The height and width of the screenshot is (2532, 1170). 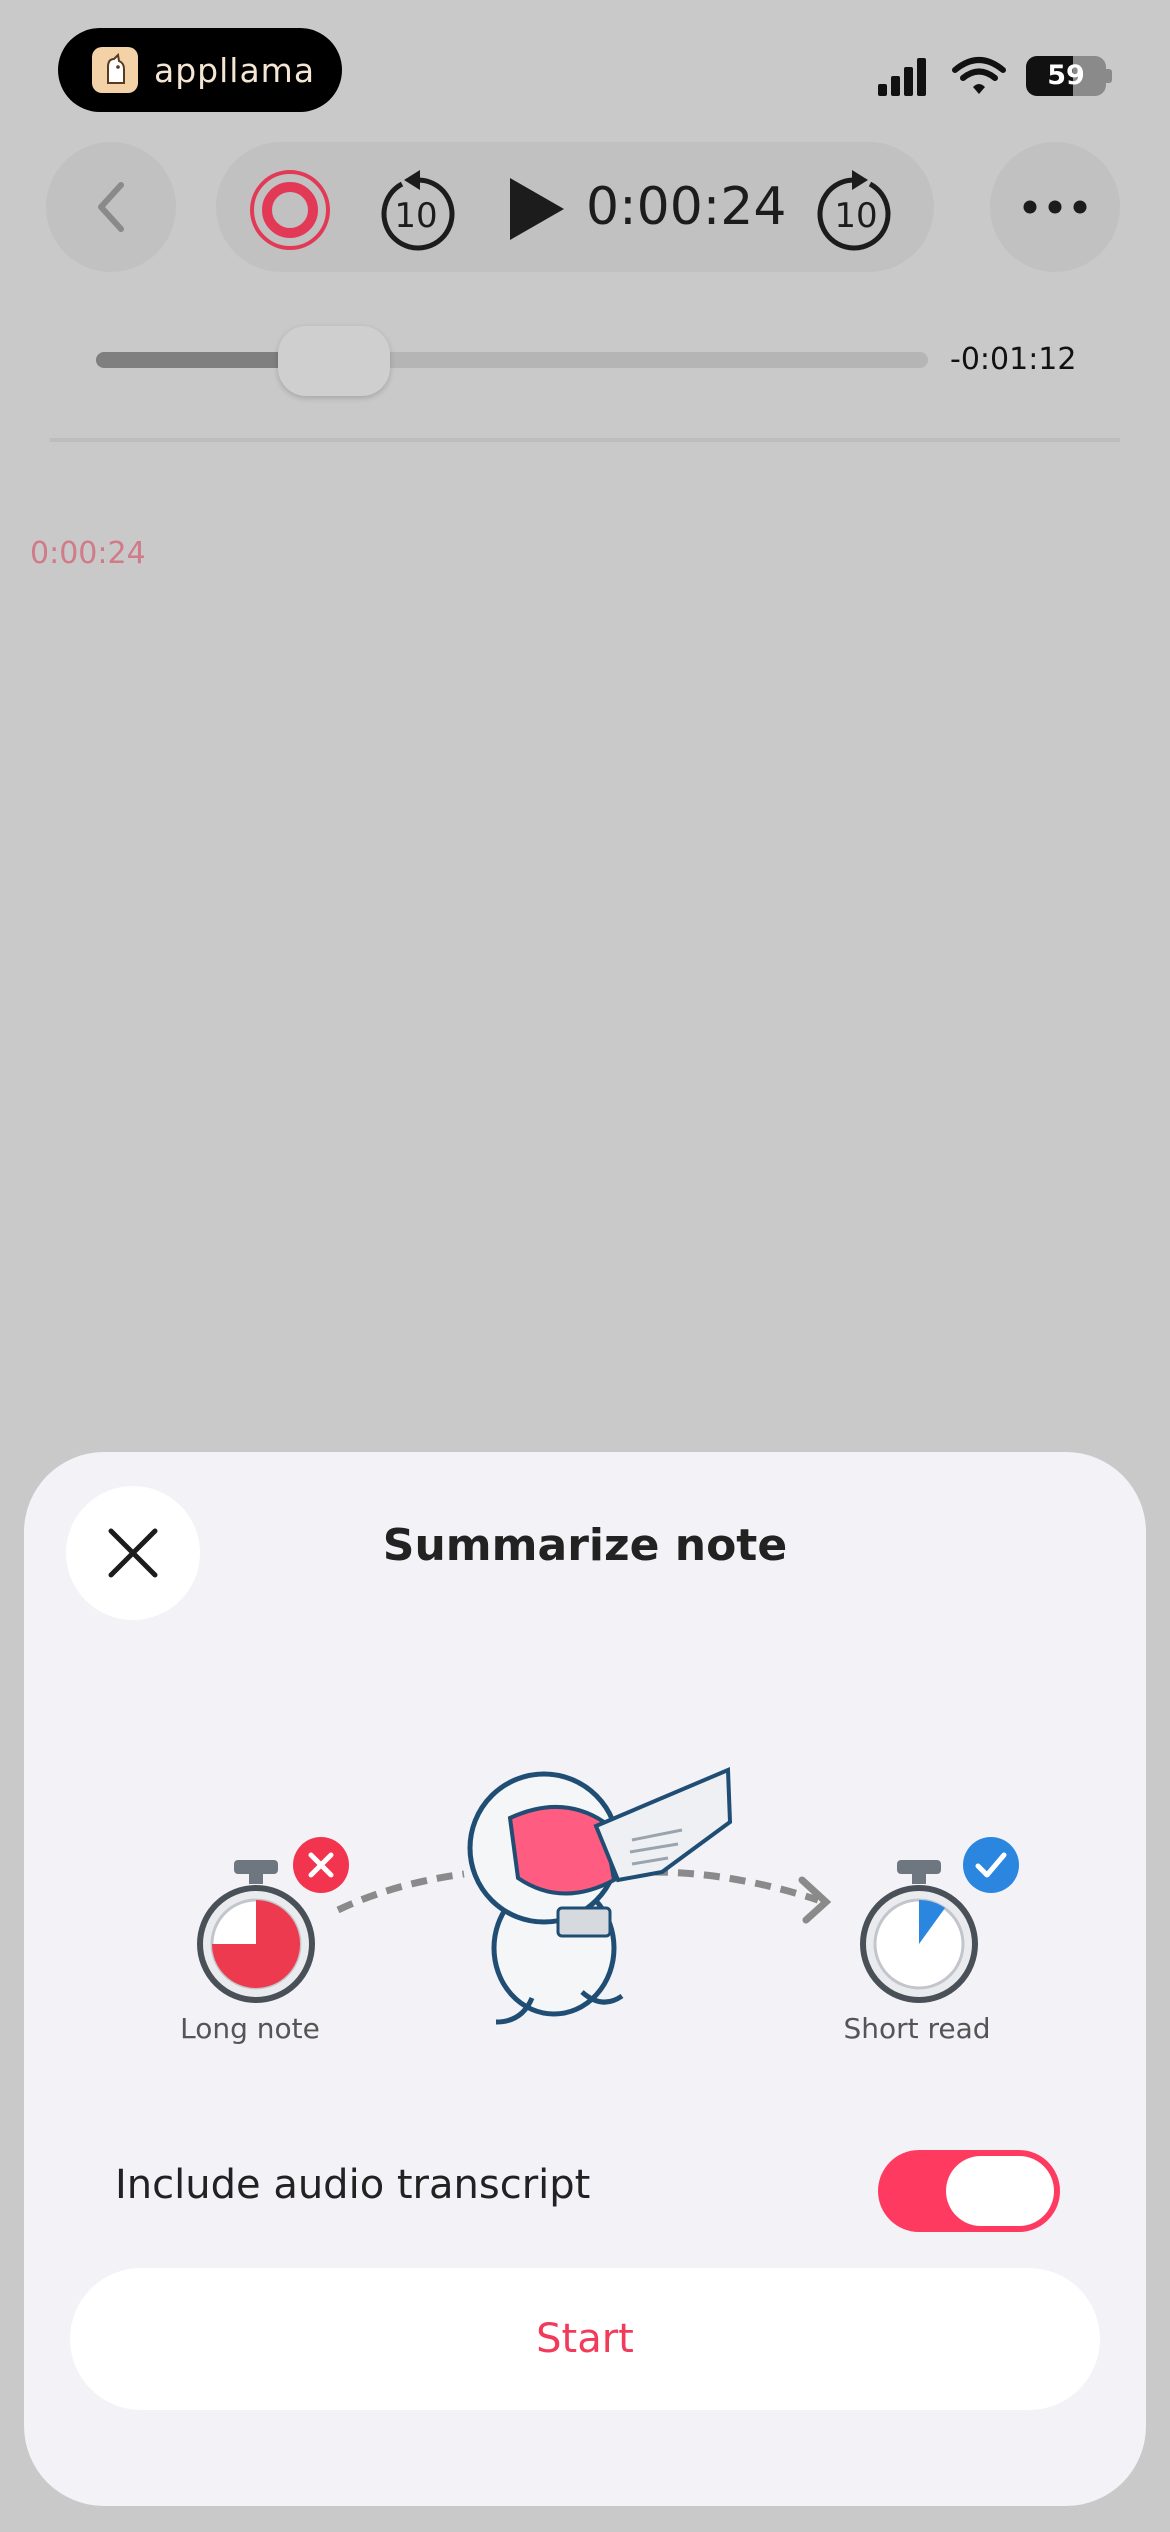 I want to click on include-transcript-toggle, so click(x=969, y=2191).